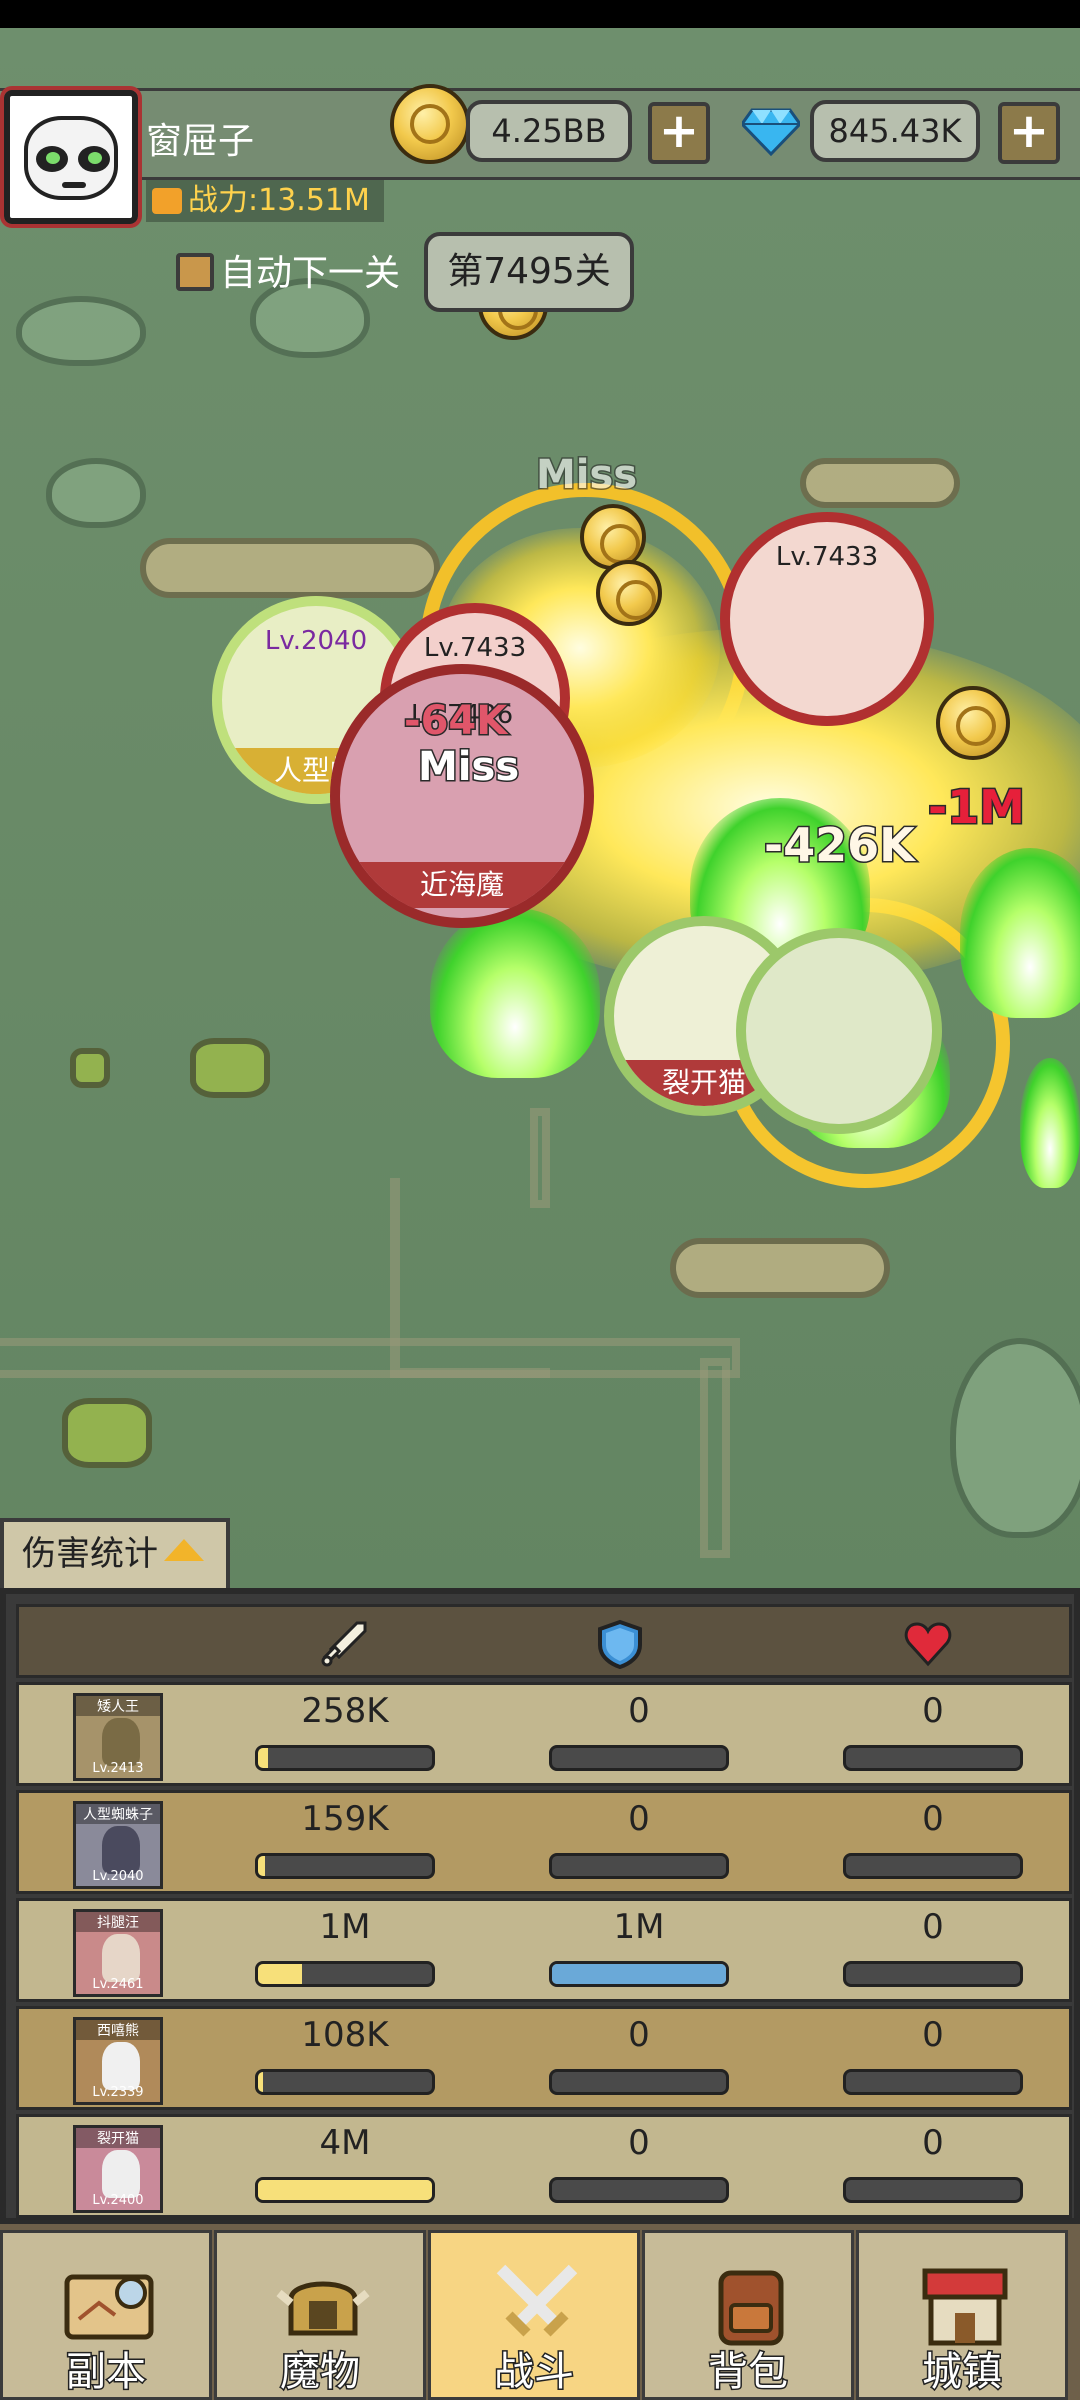 The height and width of the screenshot is (2400, 1080). What do you see at coordinates (109, 2307) in the screenshot?
I see `map-scroll-icon` at bounding box center [109, 2307].